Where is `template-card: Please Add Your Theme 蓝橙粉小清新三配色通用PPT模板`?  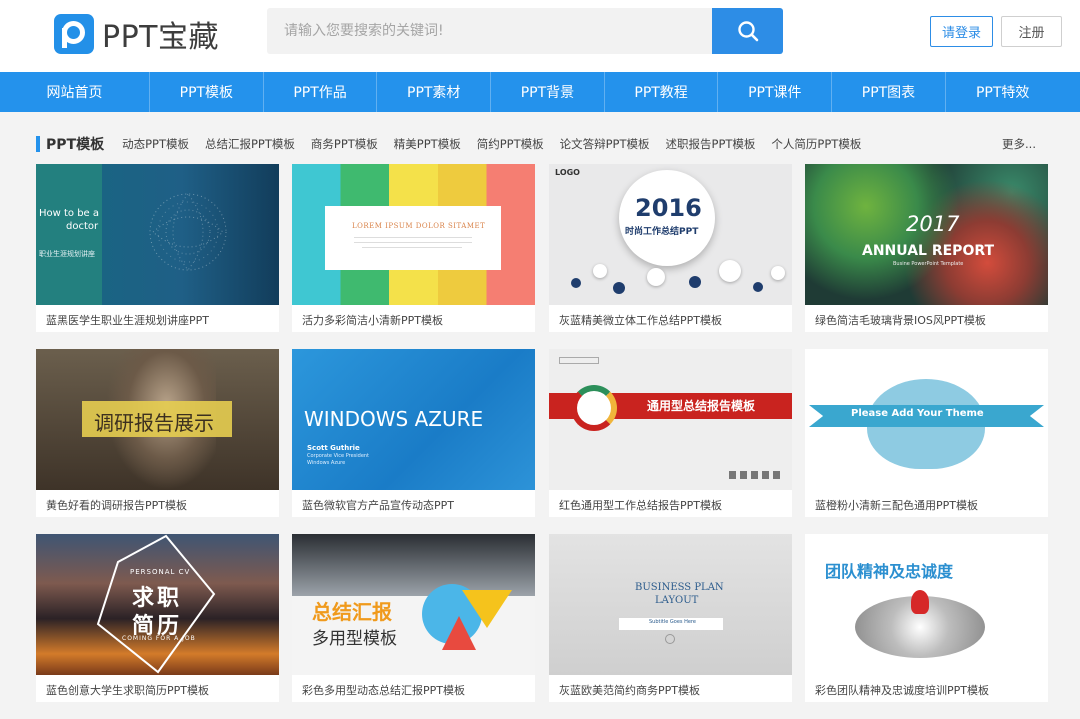 template-card: Please Add Your Theme 蓝橙粉小清新三配色通用PPT模板 is located at coordinates (926, 433).